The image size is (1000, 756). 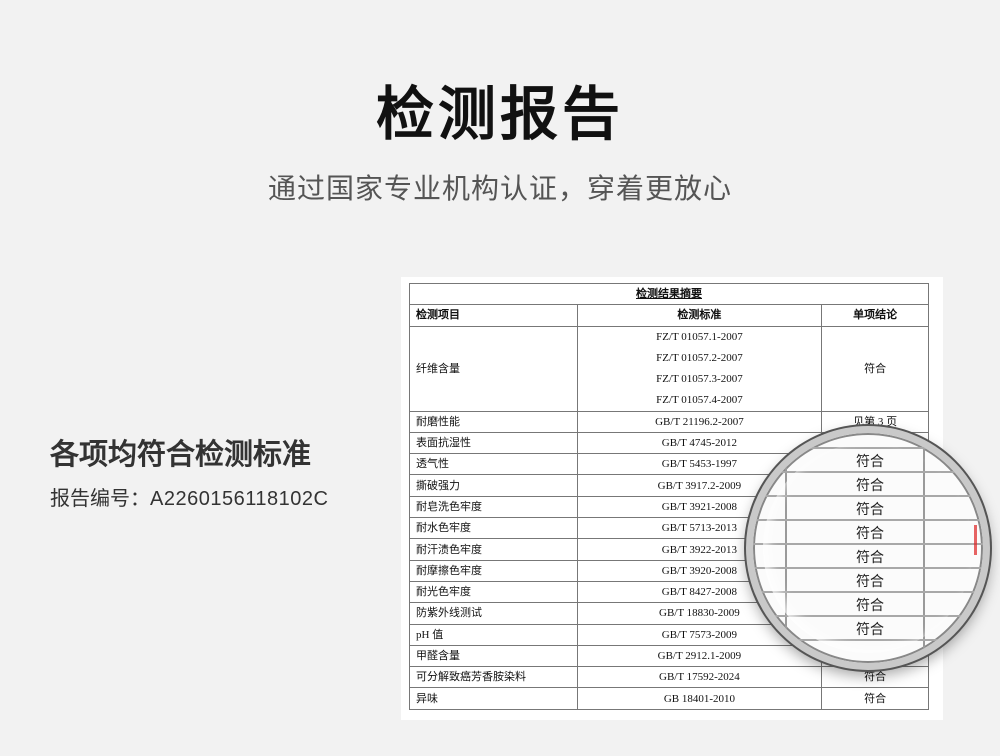 What do you see at coordinates (493, 613) in the screenshot?
I see `row-item: 防紫外线测试` at bounding box center [493, 613].